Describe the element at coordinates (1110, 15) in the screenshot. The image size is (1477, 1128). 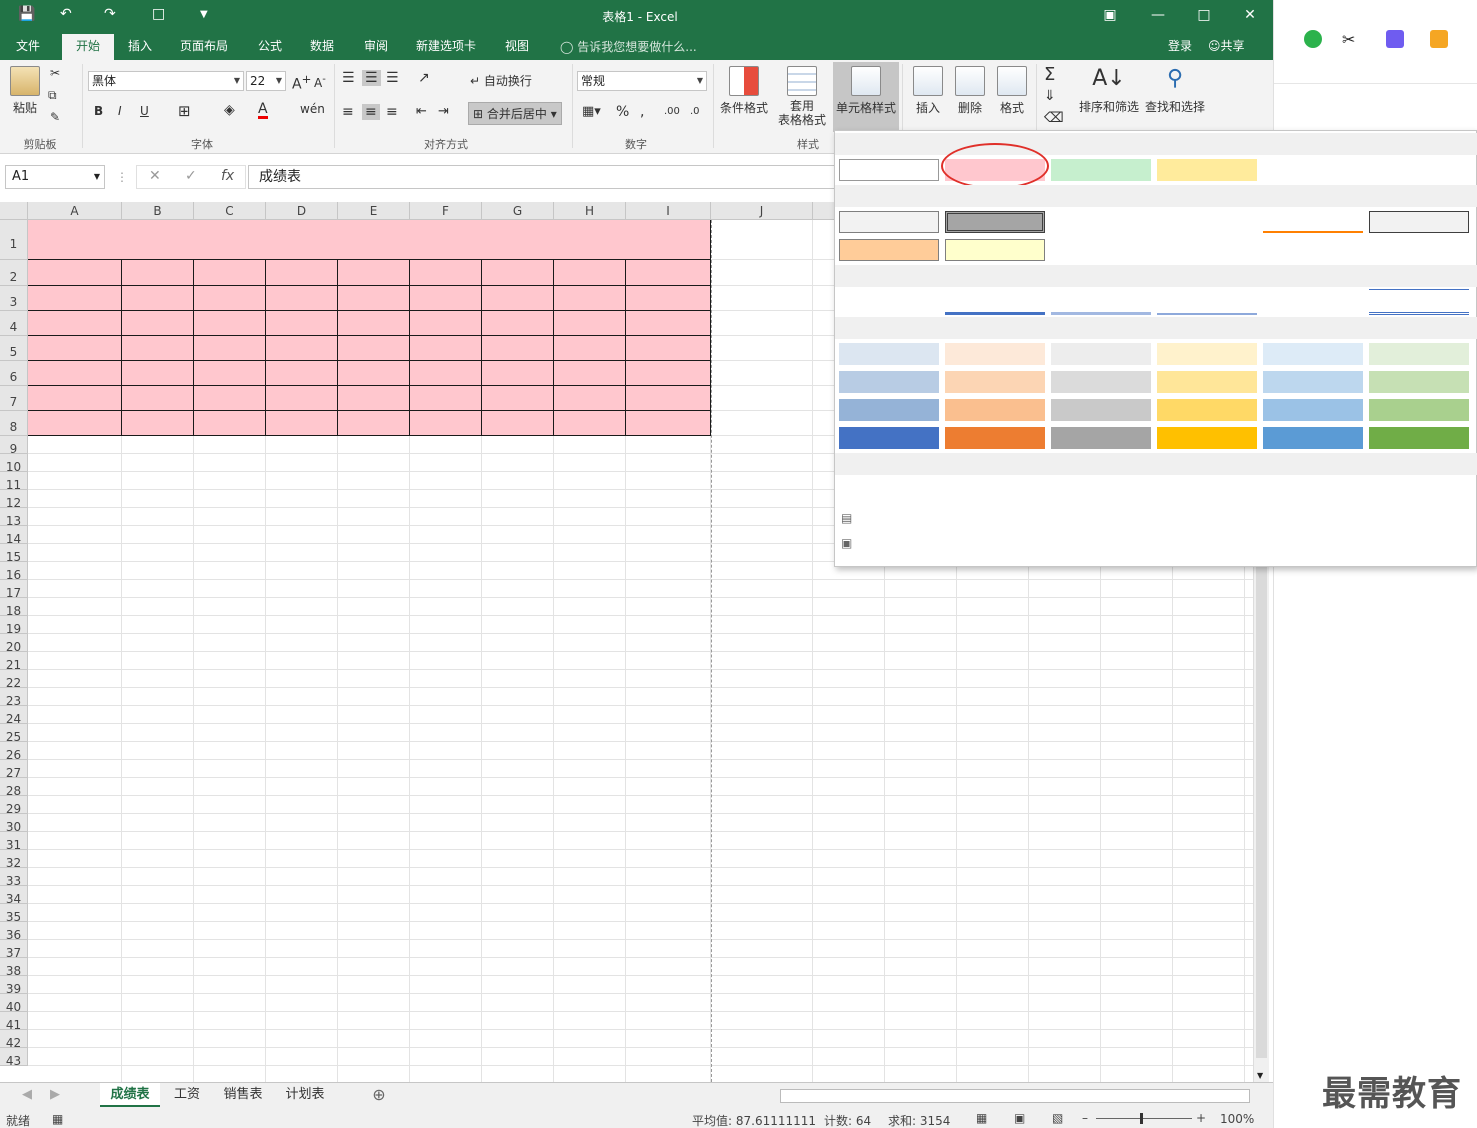
I see `ribbon-display-icon: ▣` at that location.